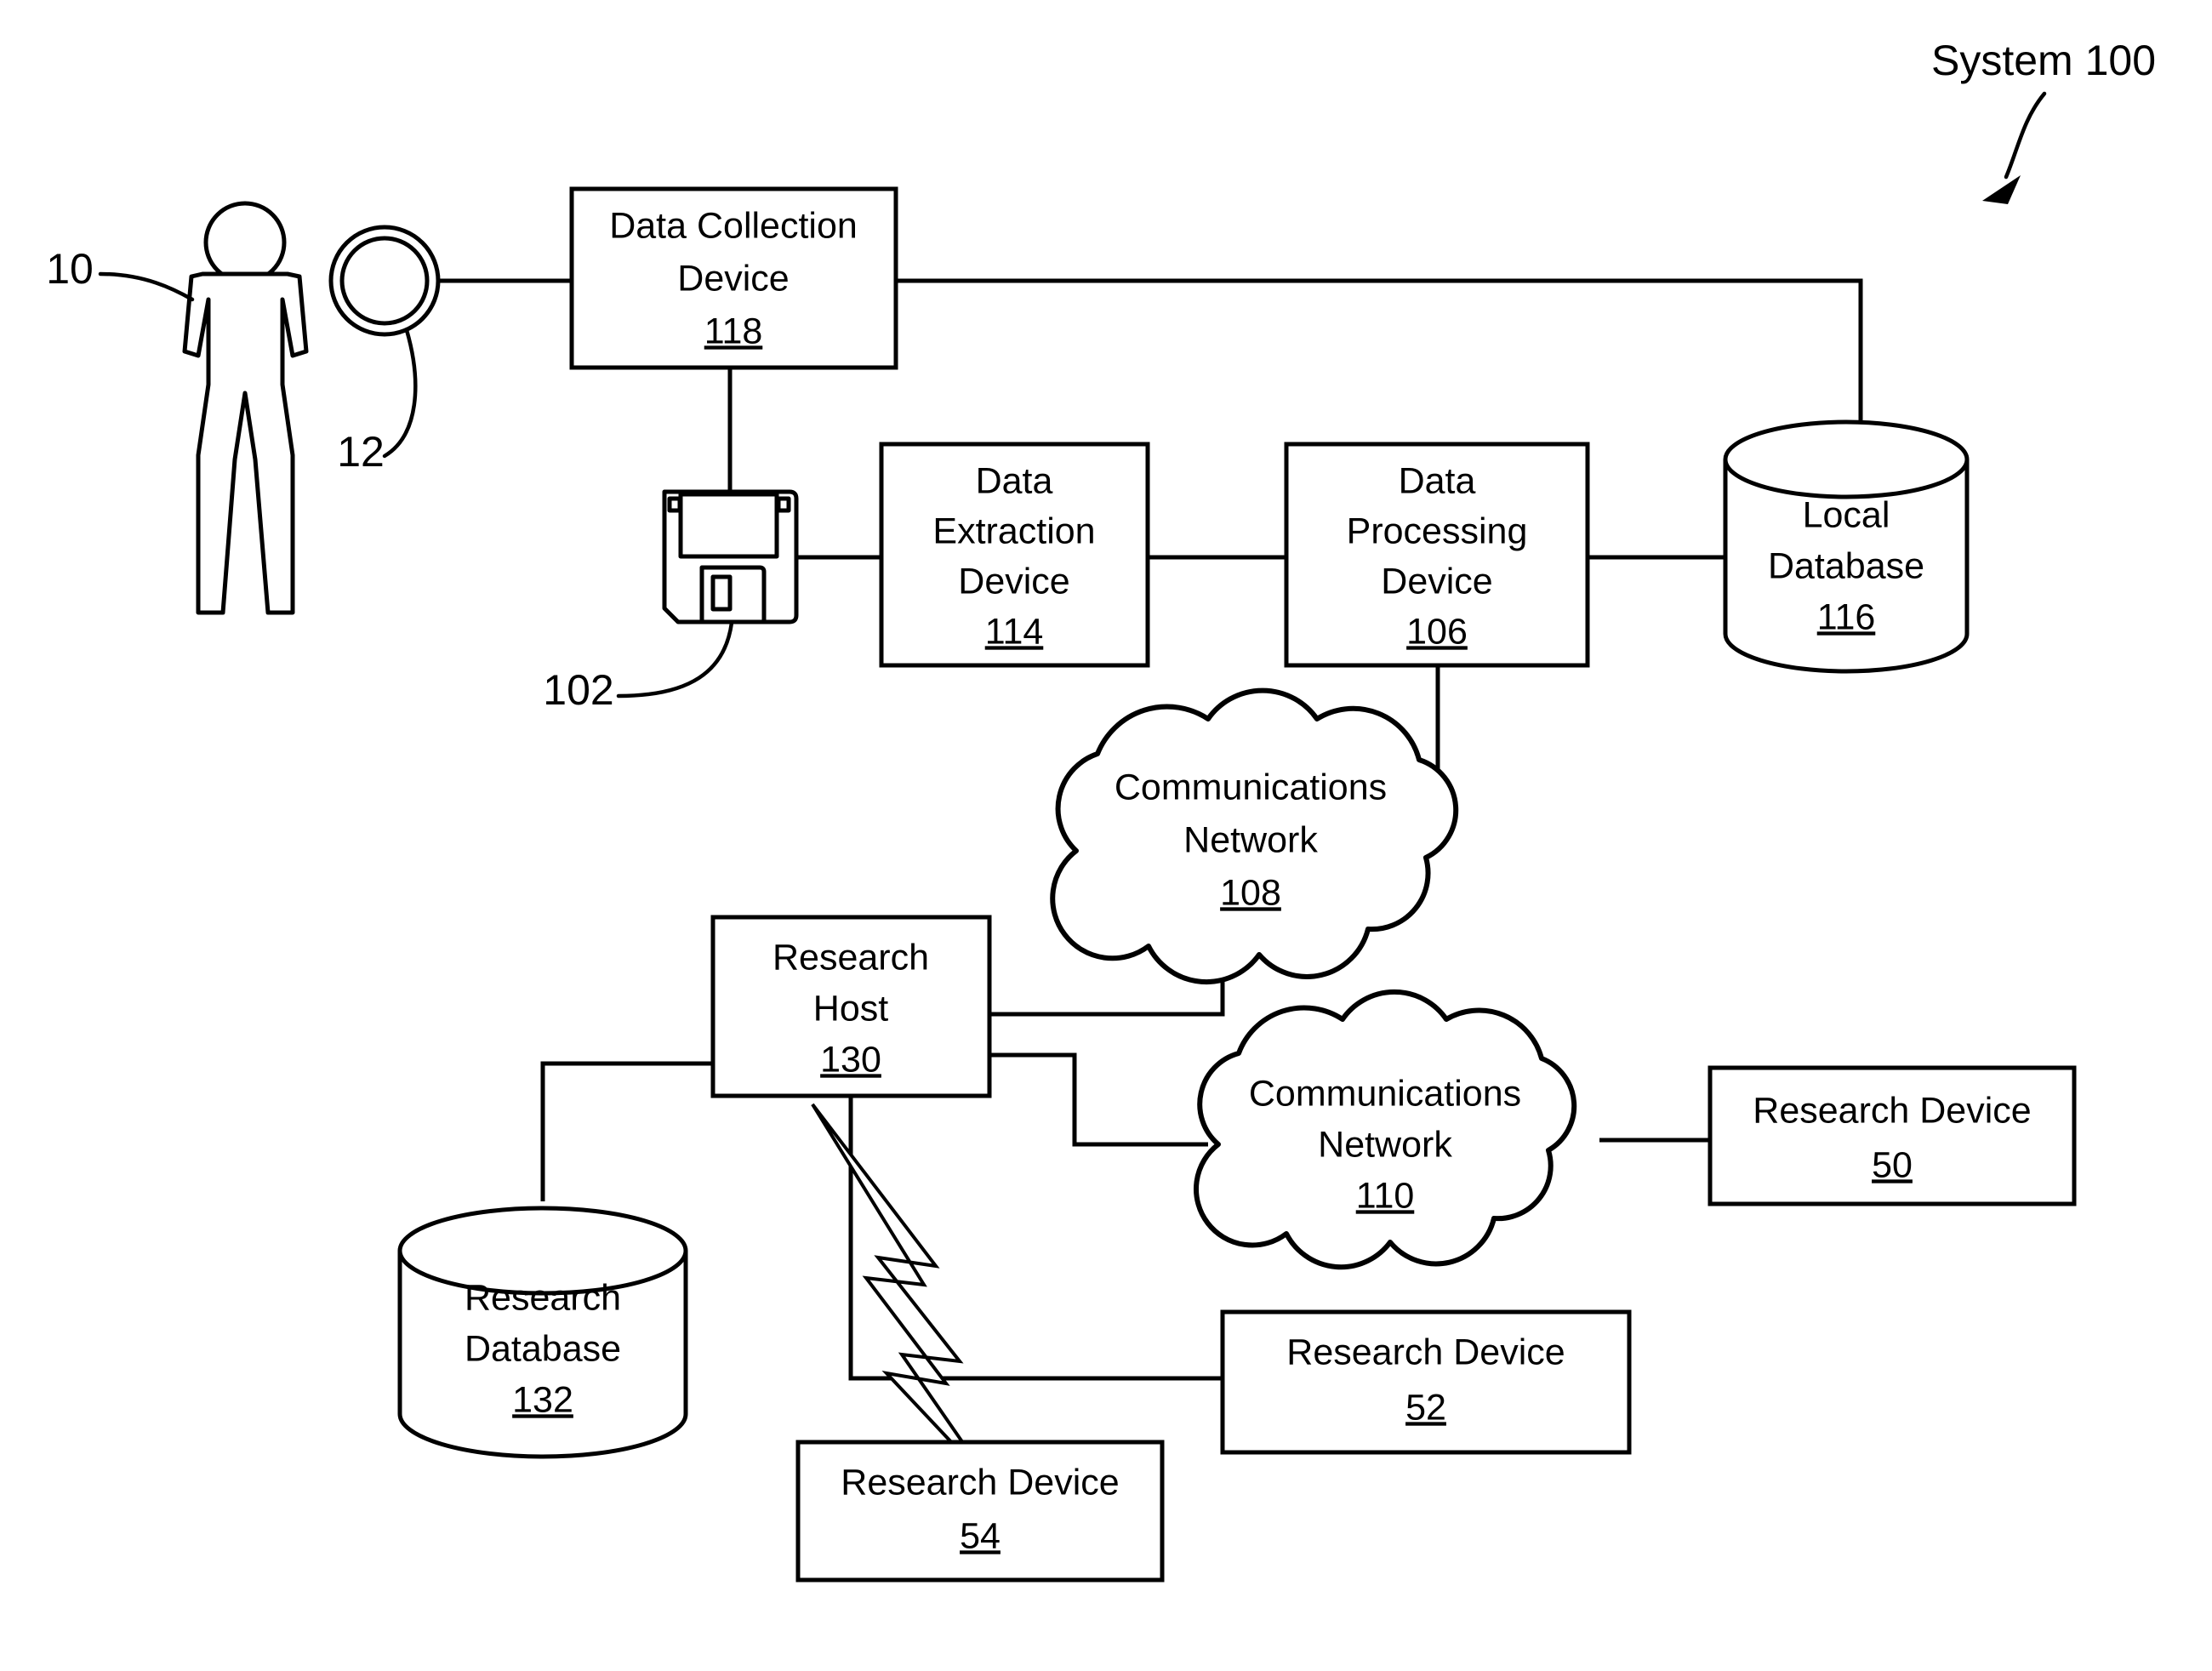  What do you see at coordinates (674, 504) in the screenshot?
I see `floppy-disk-notch-left-icon` at bounding box center [674, 504].